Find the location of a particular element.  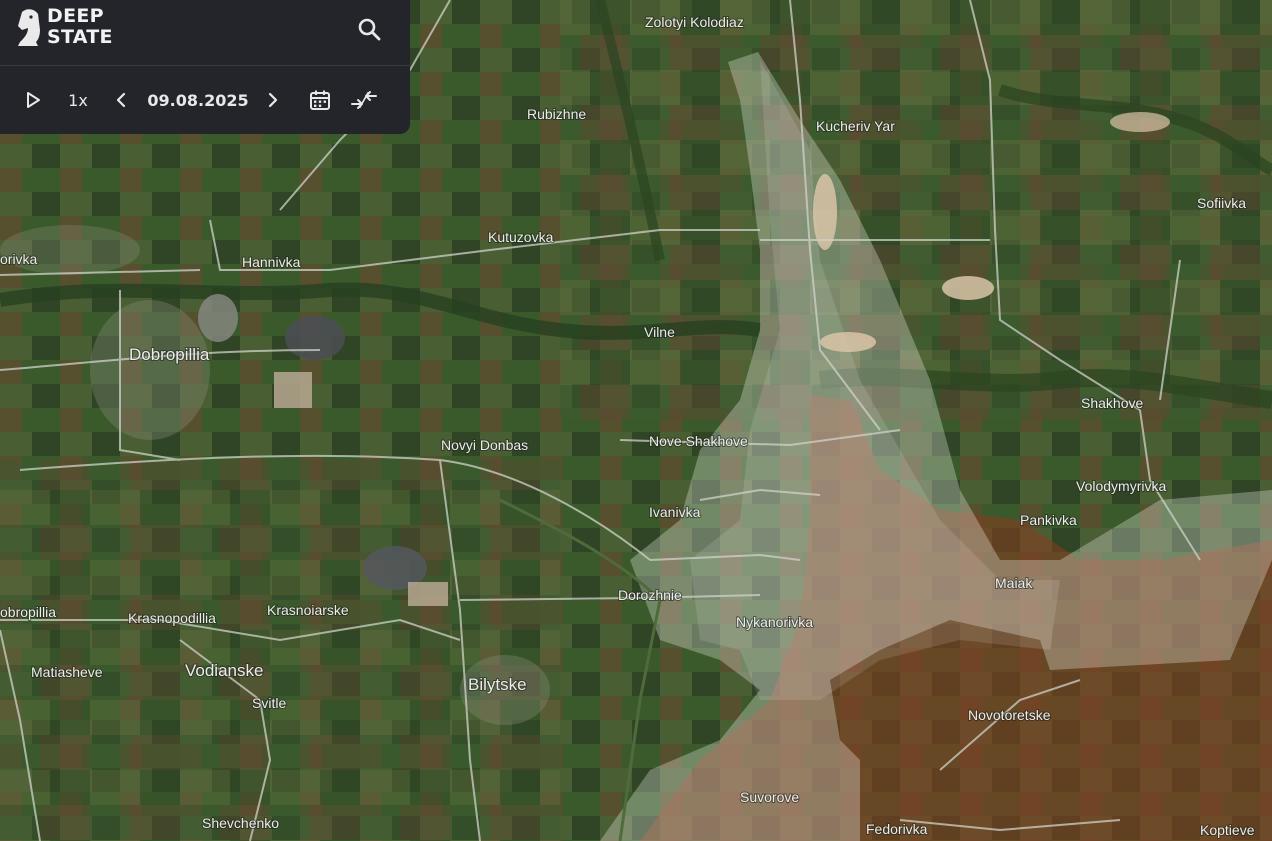

place-label-zolotyi-kolodiaz: Zolotyi Kolodiaz is located at coordinates (694, 22).